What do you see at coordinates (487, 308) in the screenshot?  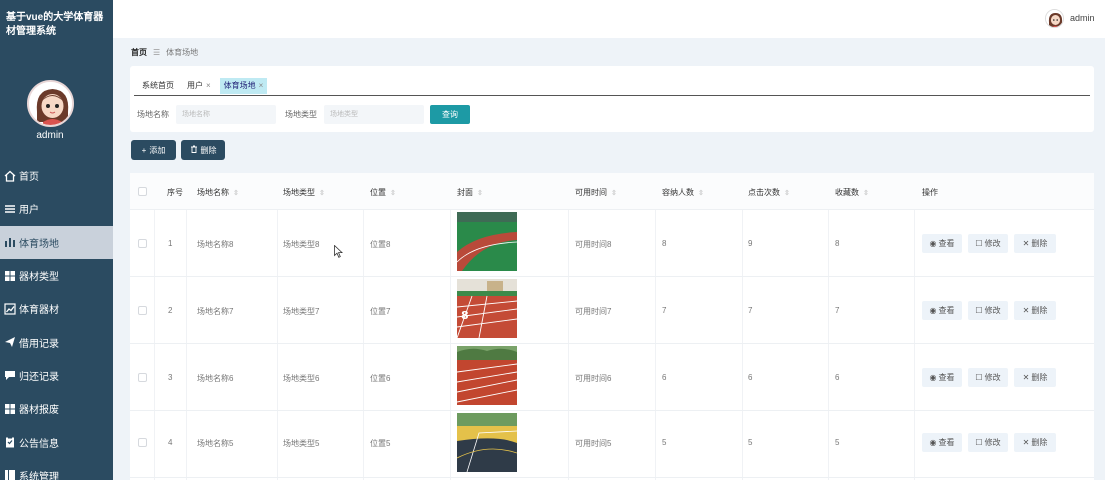 I see `cover-image: 8` at bounding box center [487, 308].